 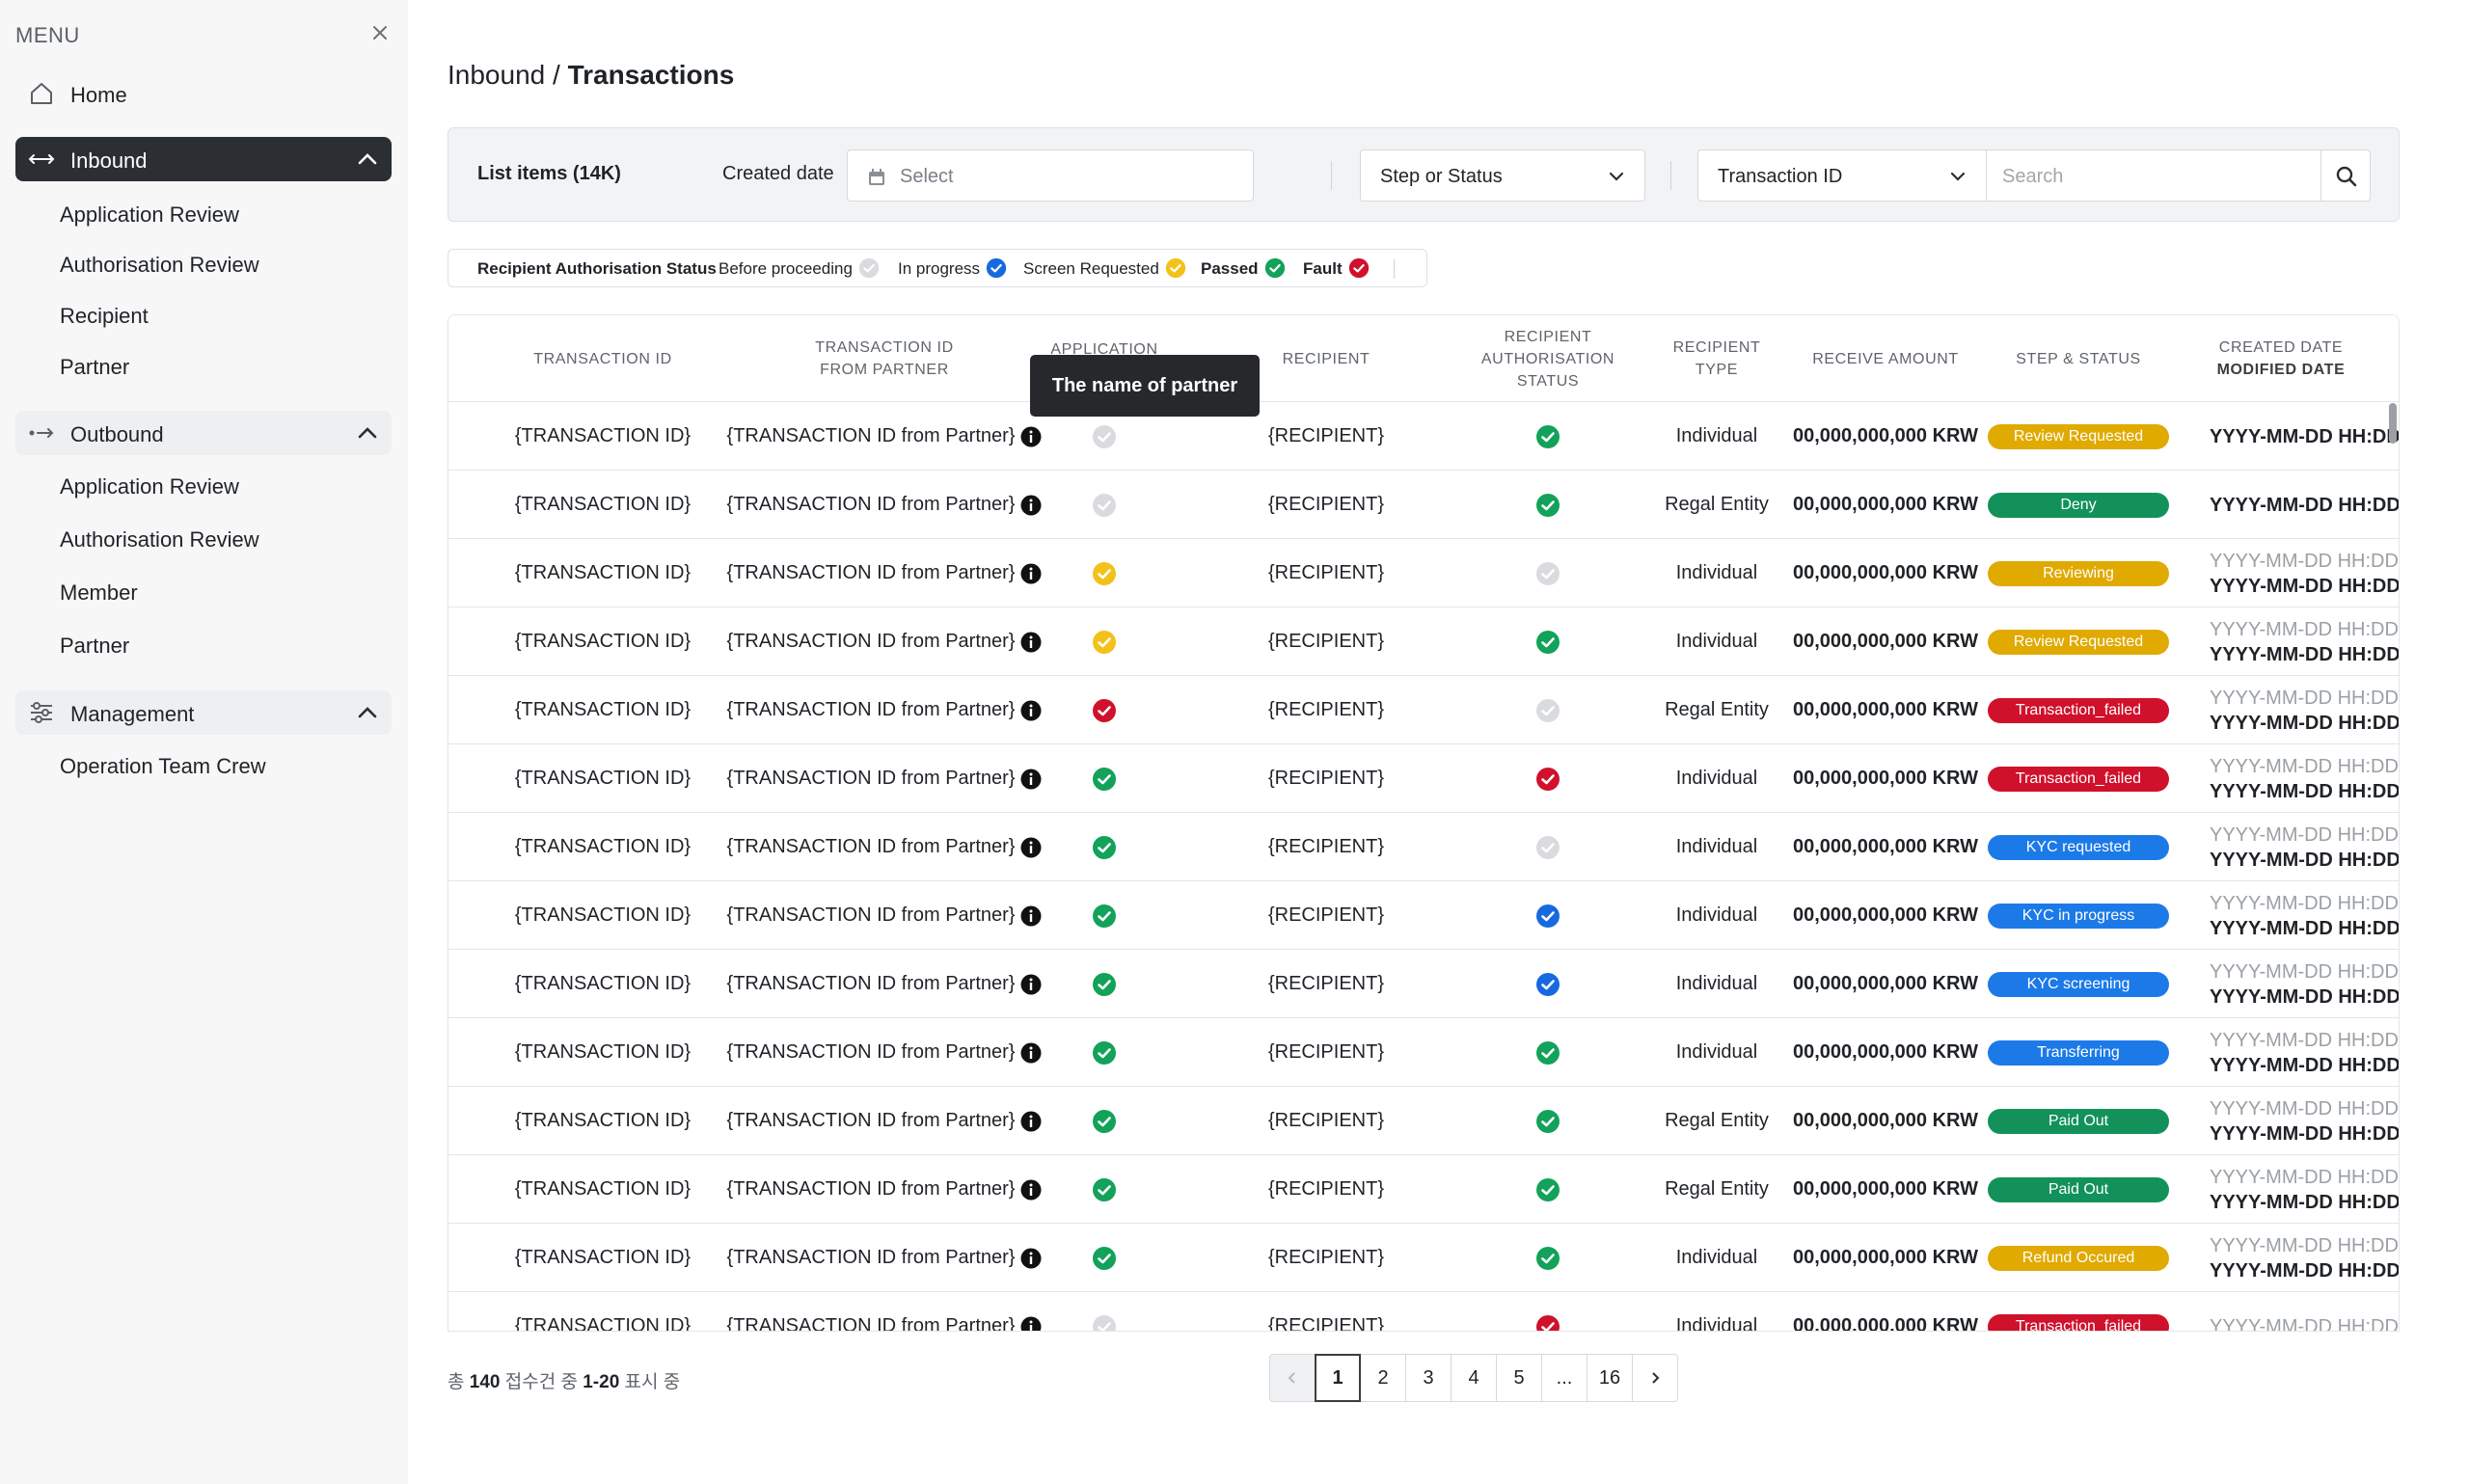 I want to click on page-5-button: 5, so click(x=1519, y=1378).